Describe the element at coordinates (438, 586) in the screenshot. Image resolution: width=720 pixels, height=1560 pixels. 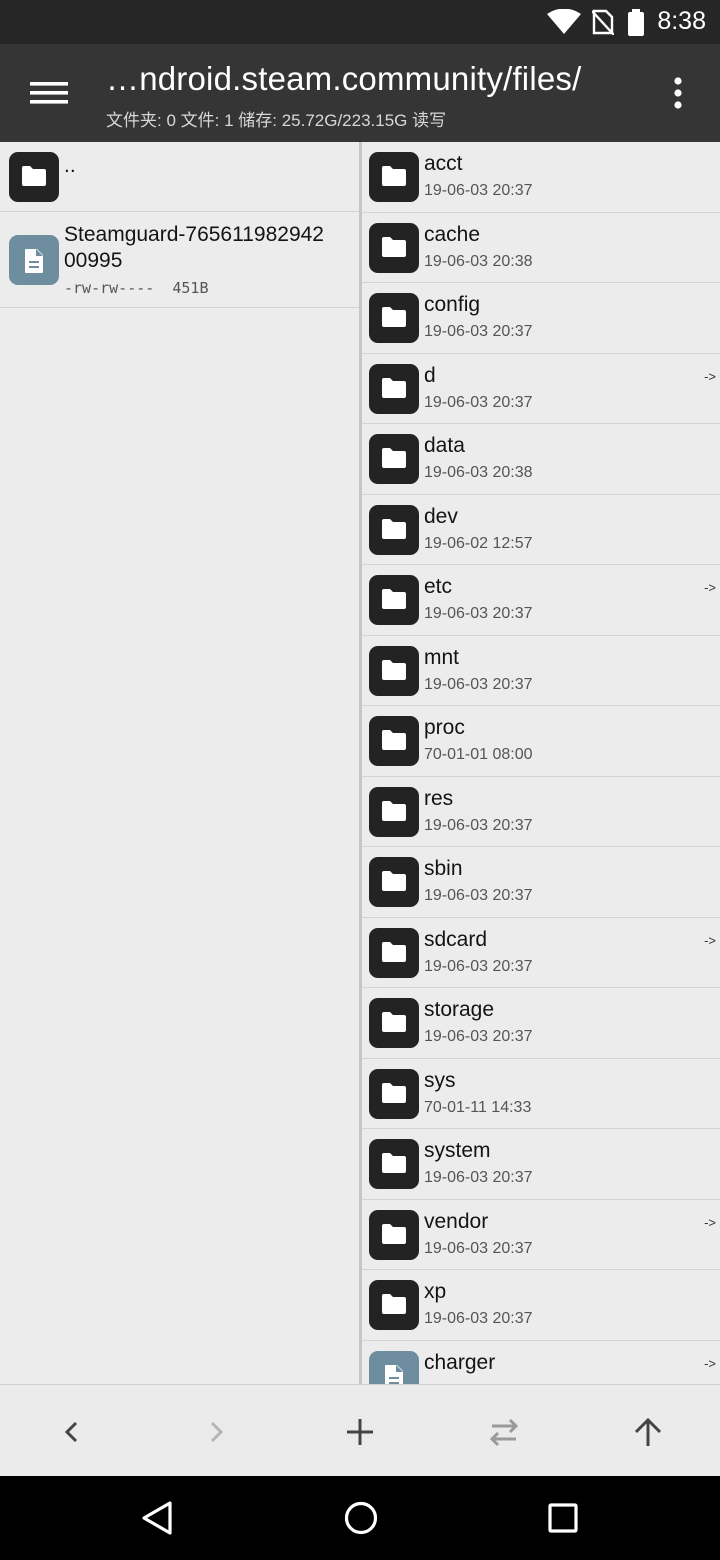
I see `item-name: etc` at that location.